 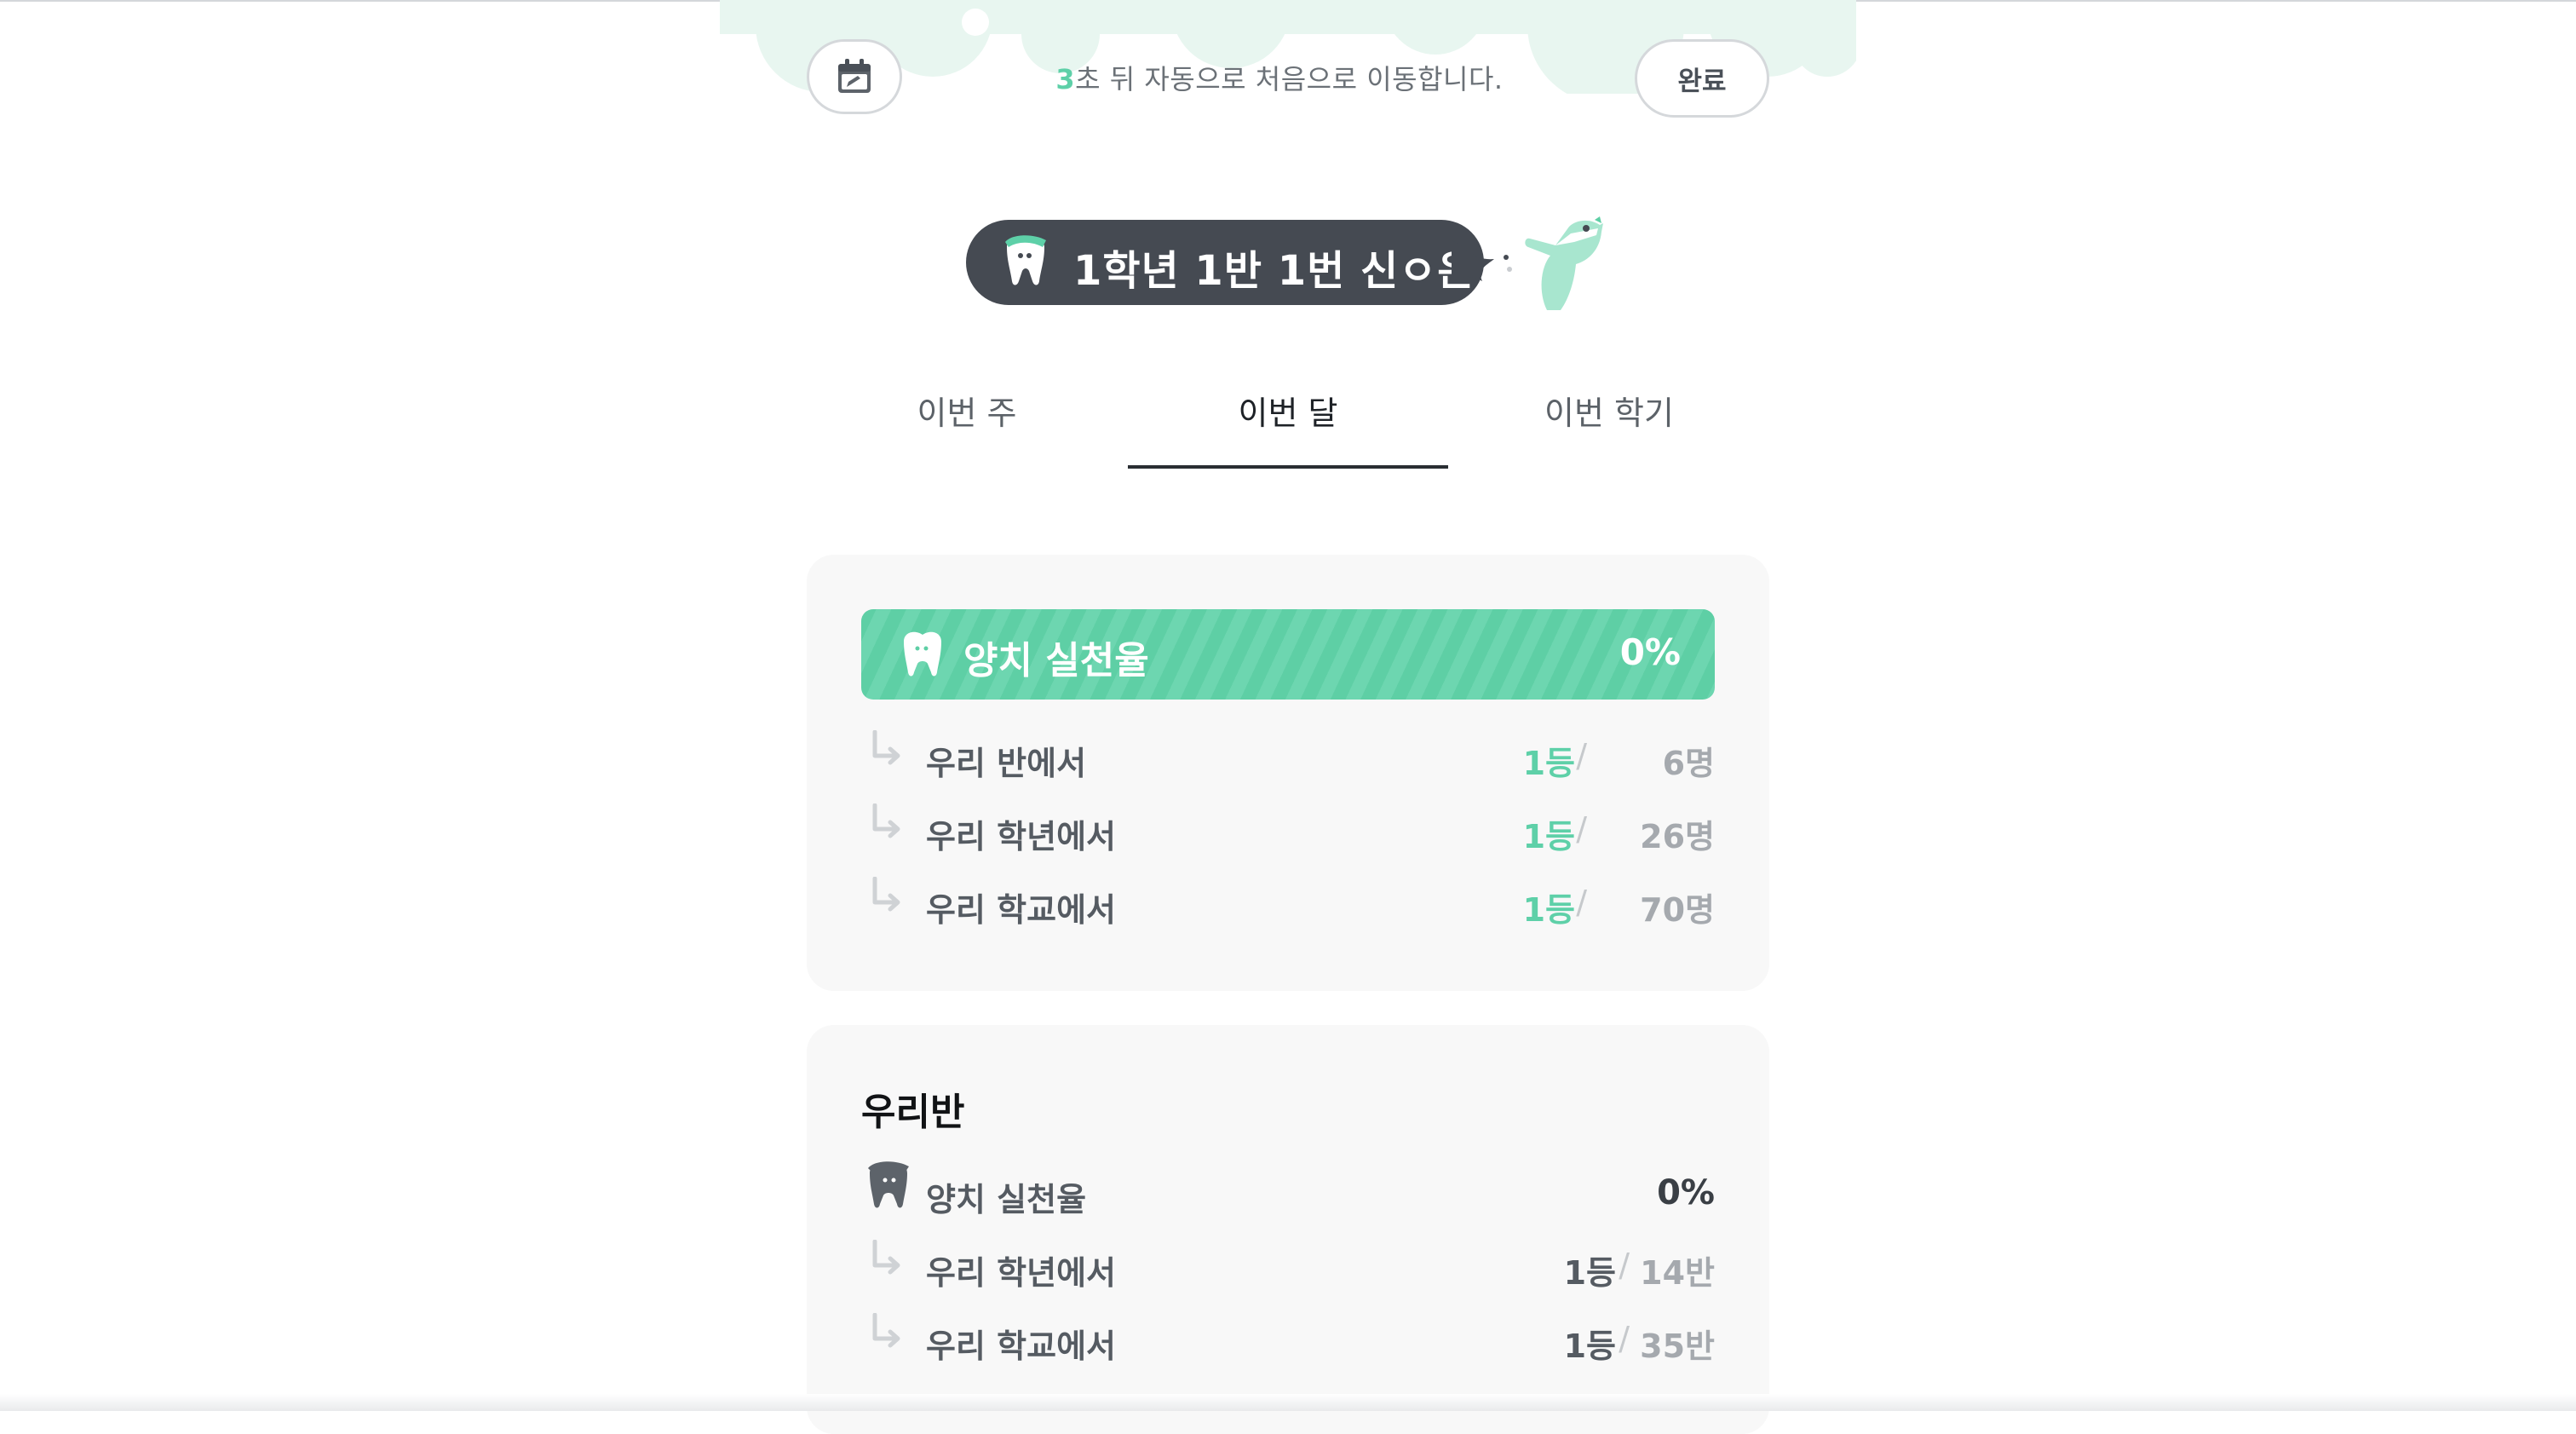 I want to click on tab-this-week: 이번 주, so click(x=967, y=413).